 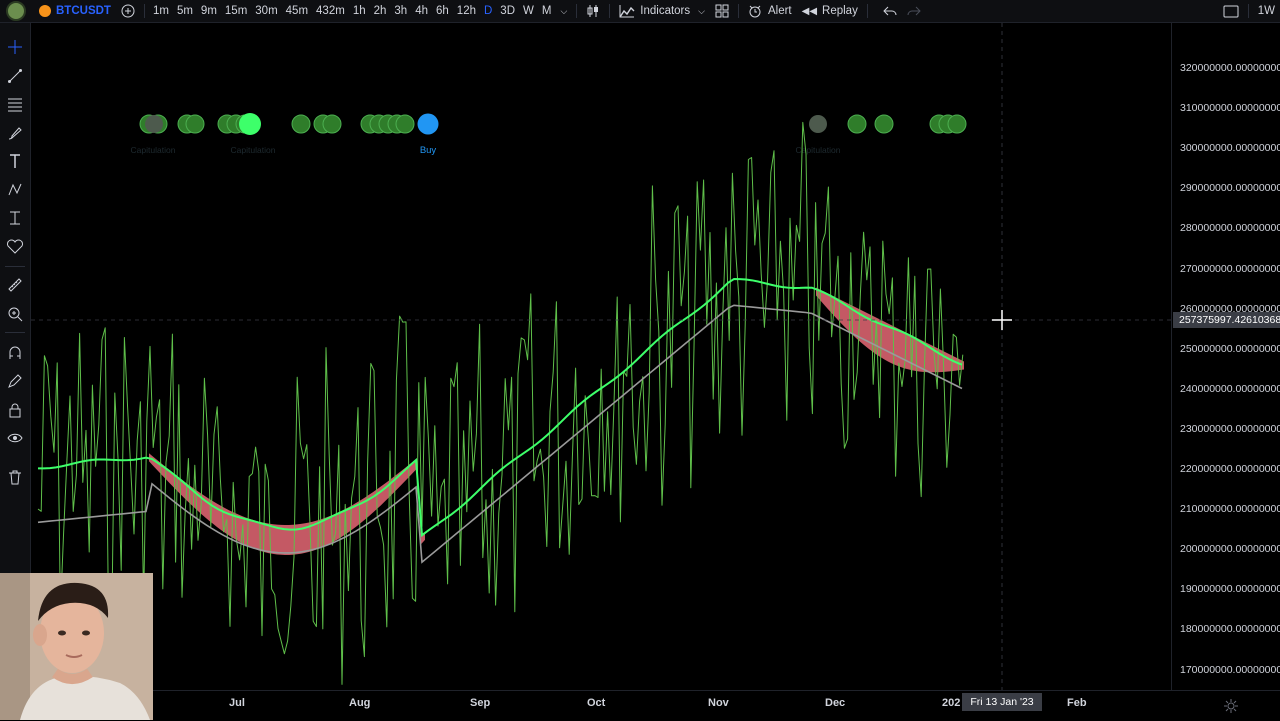 I want to click on ruler-tool, so click(x=15, y=285).